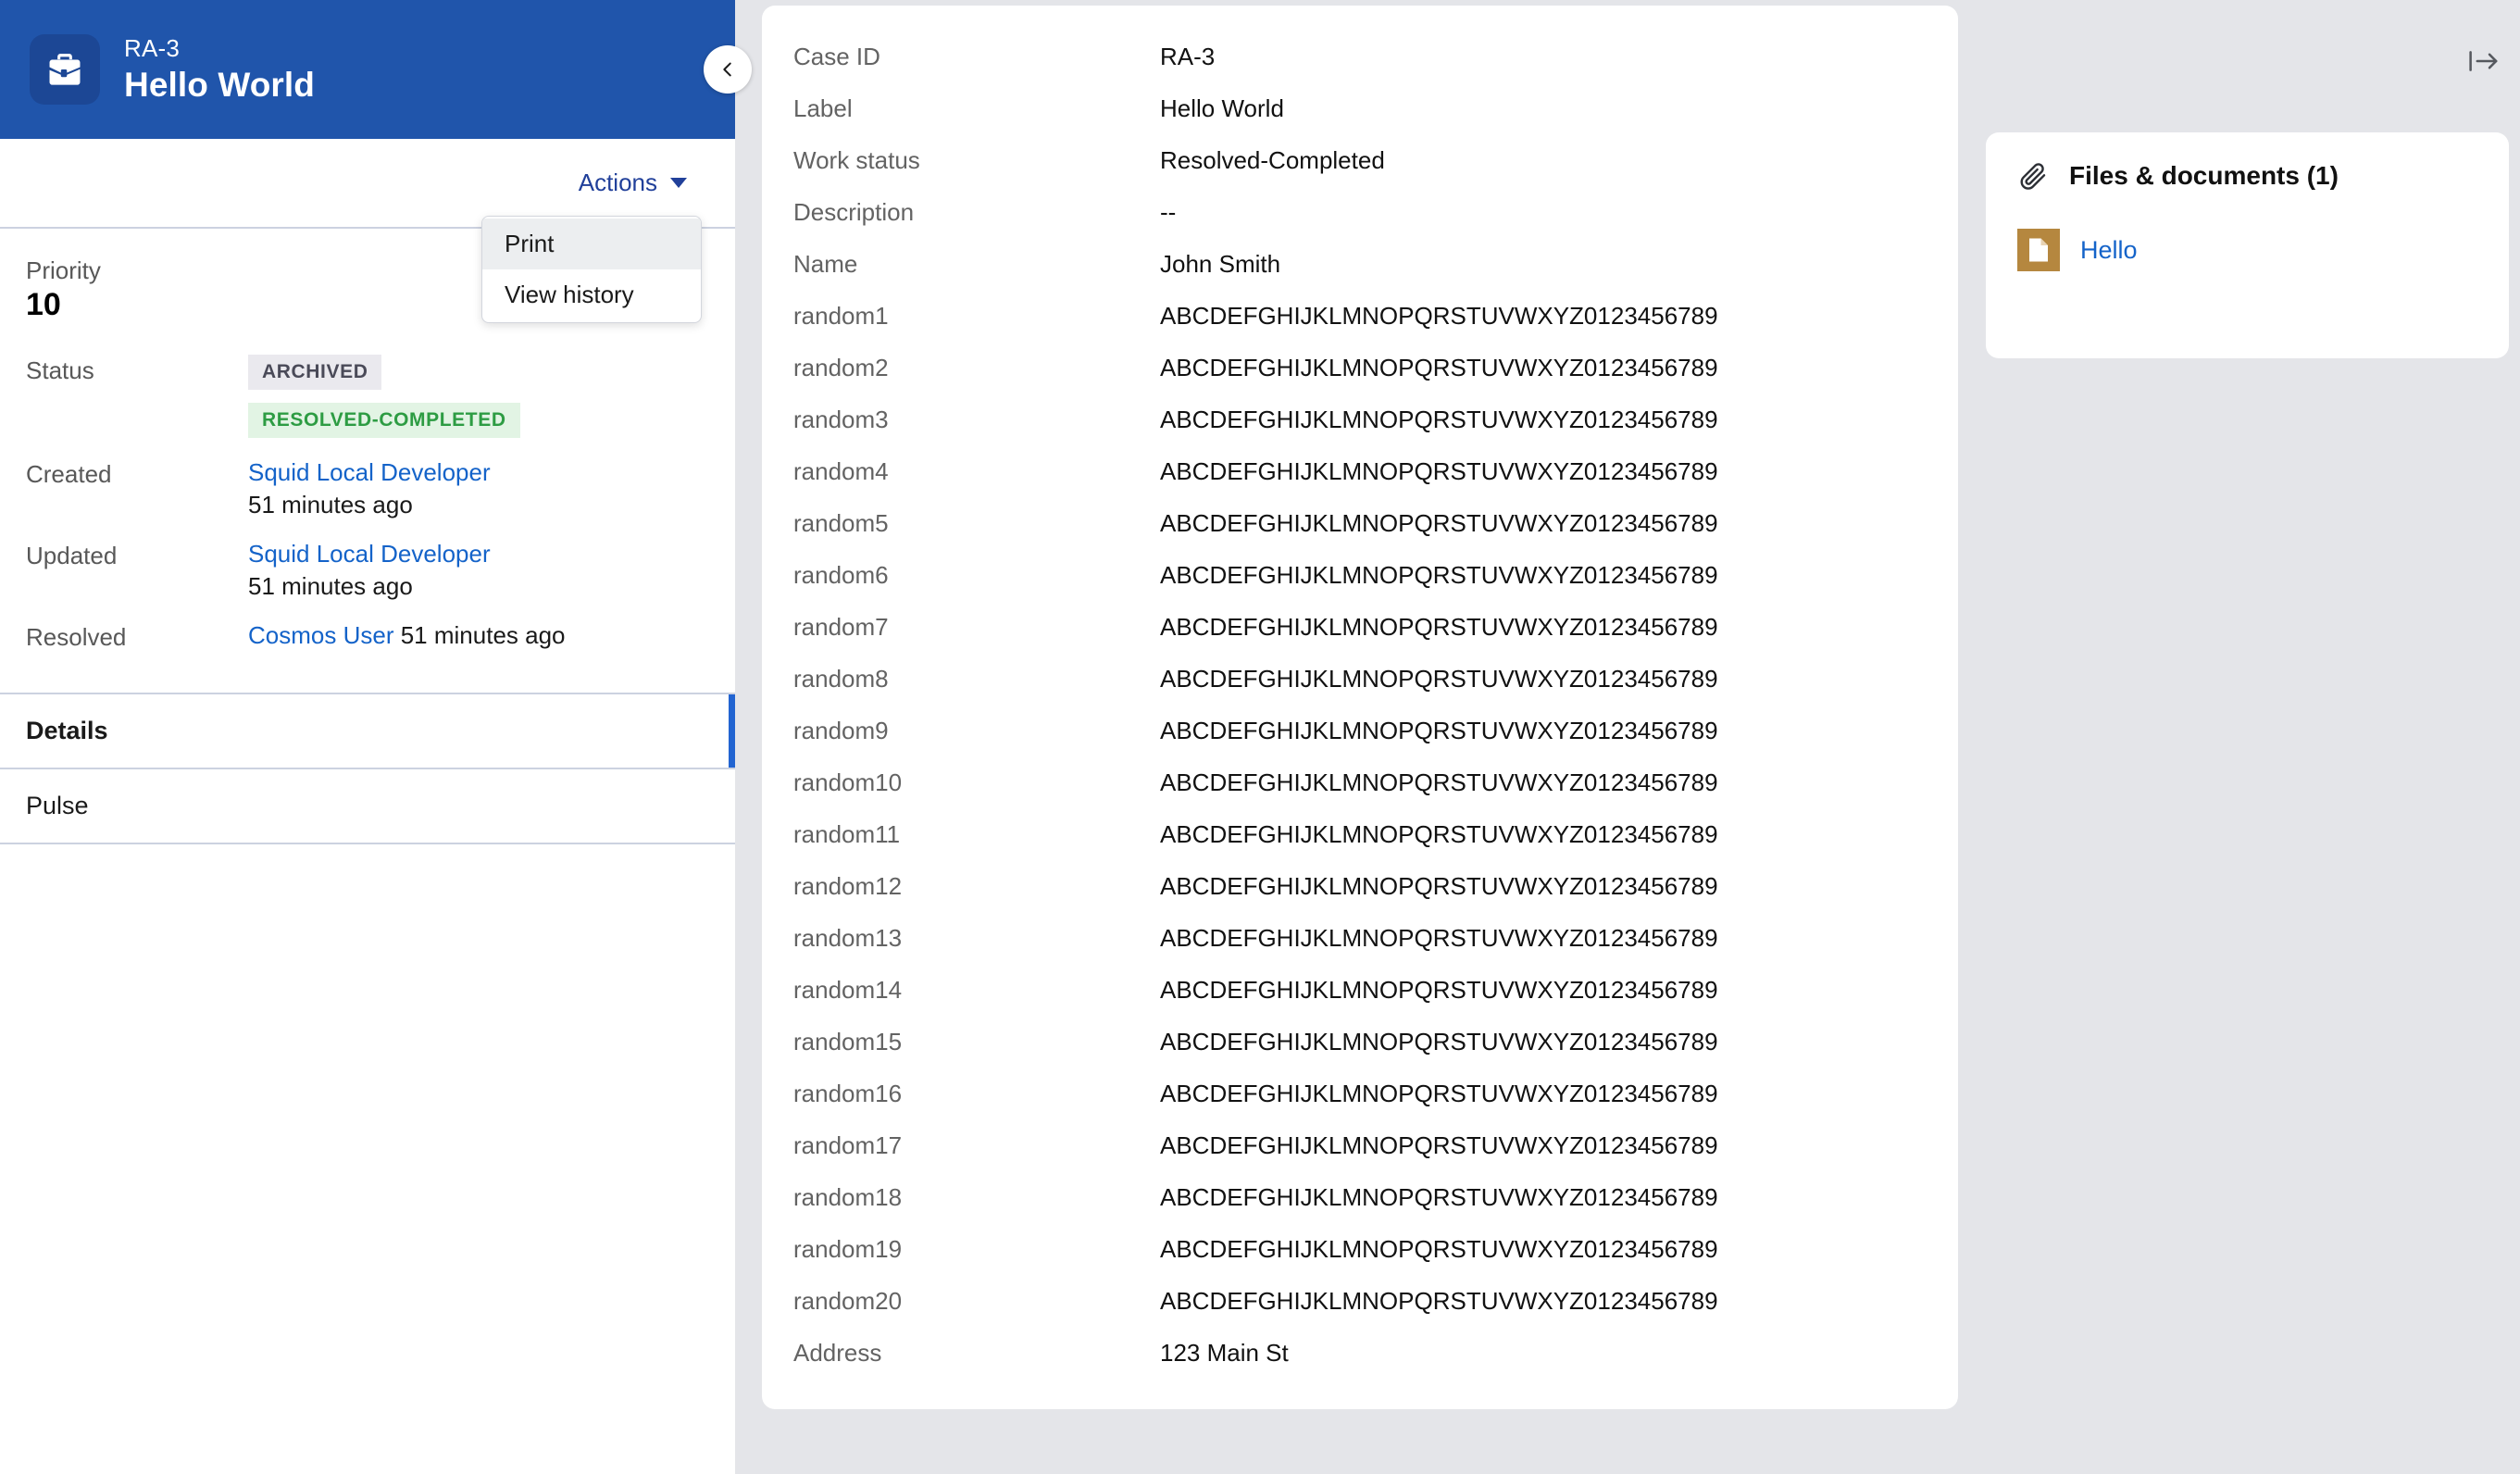  I want to click on files-and-documents-panel: Files & documents (1) Hello, so click(2247, 245).